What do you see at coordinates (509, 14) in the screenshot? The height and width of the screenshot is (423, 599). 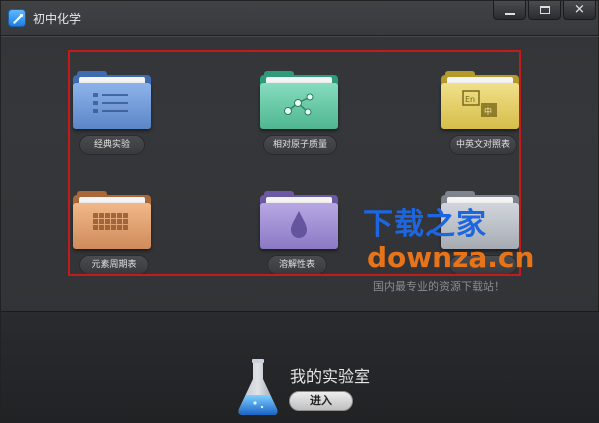 I see `minimize-icon` at bounding box center [509, 14].